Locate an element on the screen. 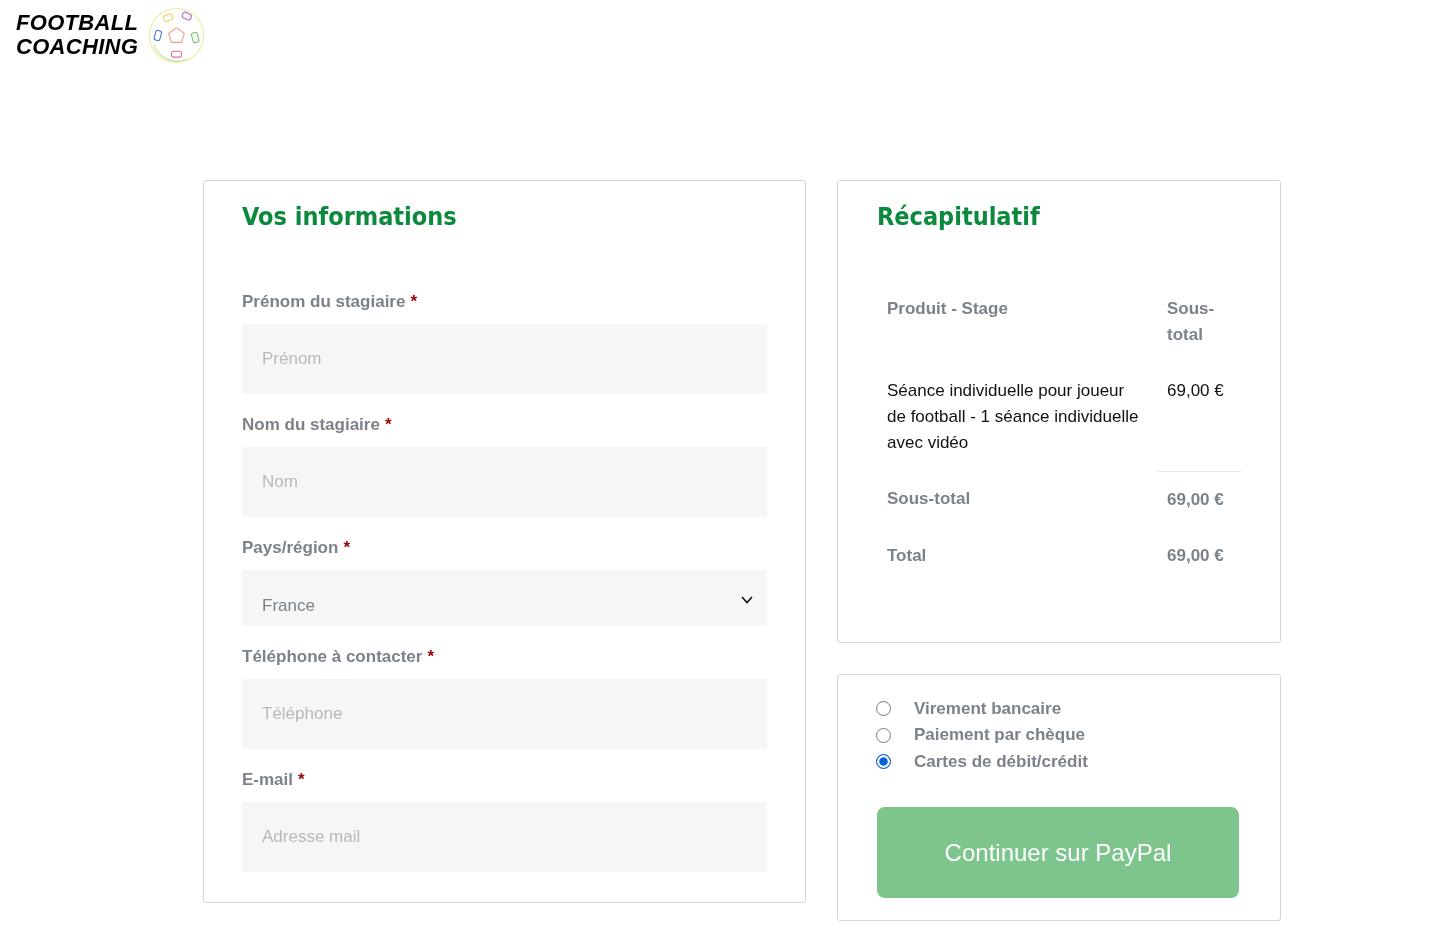 The image size is (1438, 931). column-header: Sous-total is located at coordinates (1191, 321).